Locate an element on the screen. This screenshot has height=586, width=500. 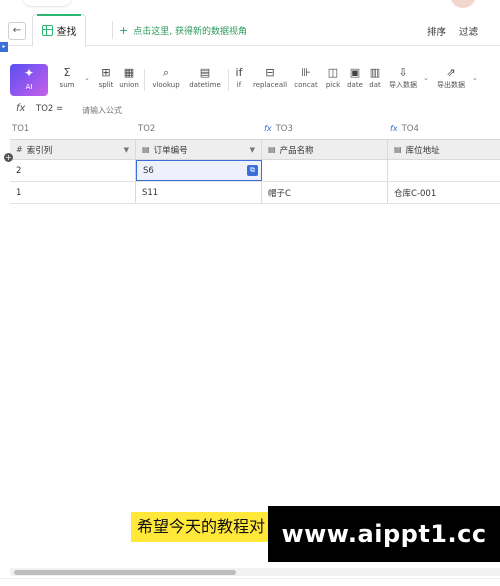
union-button: ▦ union is located at coordinates (129, 78).